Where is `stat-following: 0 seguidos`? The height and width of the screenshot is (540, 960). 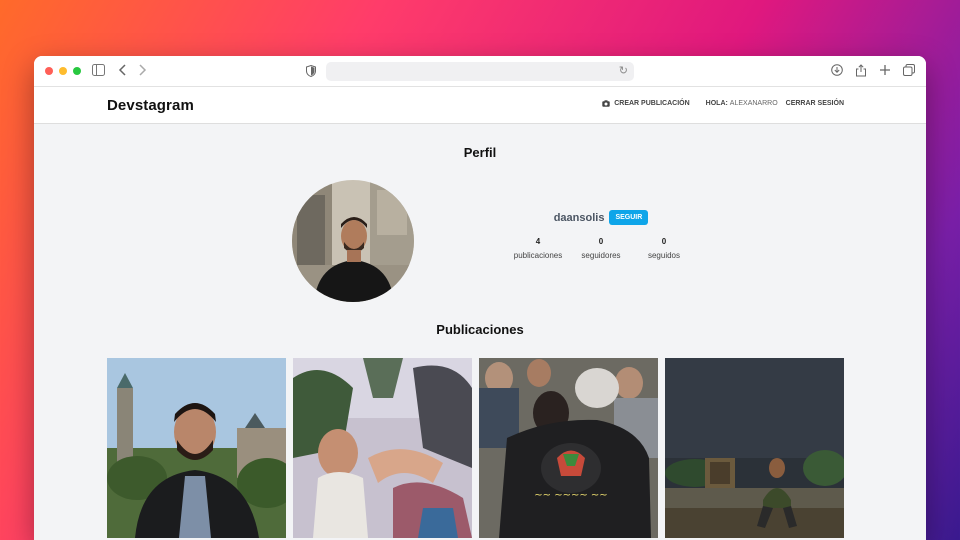 stat-following: 0 seguidos is located at coordinates (664, 248).